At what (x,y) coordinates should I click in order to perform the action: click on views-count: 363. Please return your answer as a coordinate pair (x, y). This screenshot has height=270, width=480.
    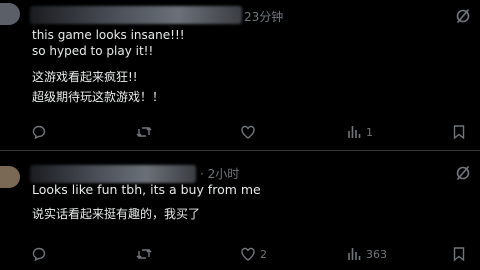
    Looking at the image, I should click on (376, 254).